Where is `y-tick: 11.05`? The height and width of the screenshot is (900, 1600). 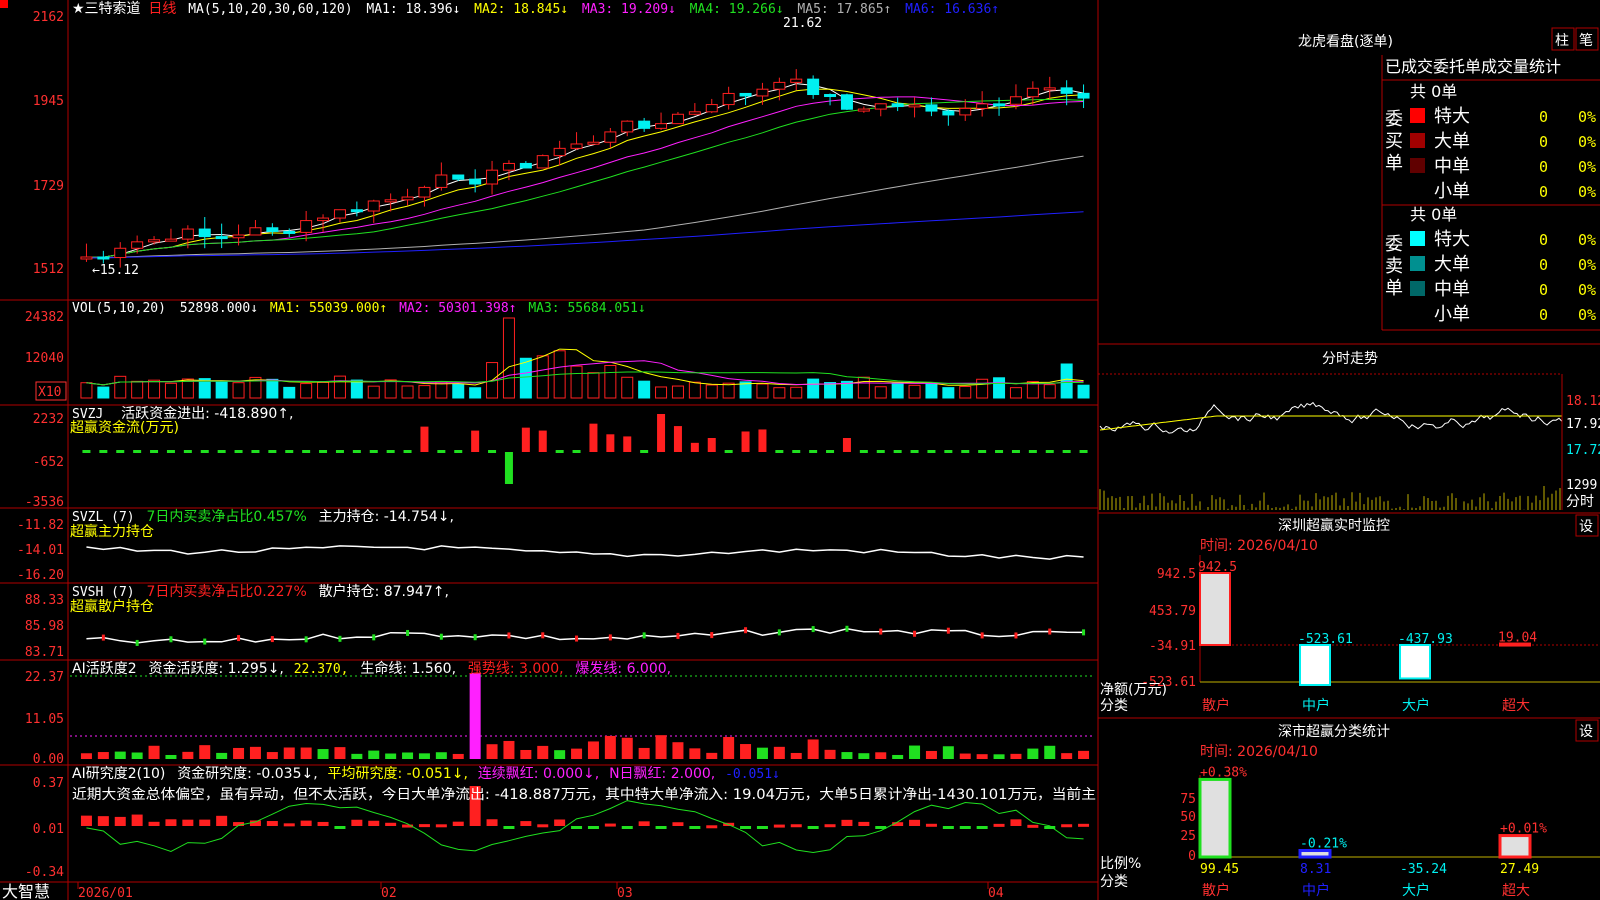 y-tick: 11.05 is located at coordinates (44, 719).